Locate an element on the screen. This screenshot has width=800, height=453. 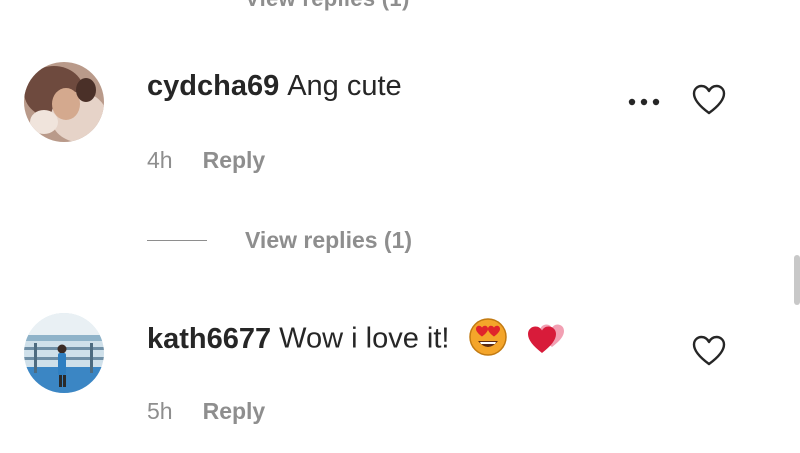
comment-body: Wow i love it! is located at coordinates (364, 338).